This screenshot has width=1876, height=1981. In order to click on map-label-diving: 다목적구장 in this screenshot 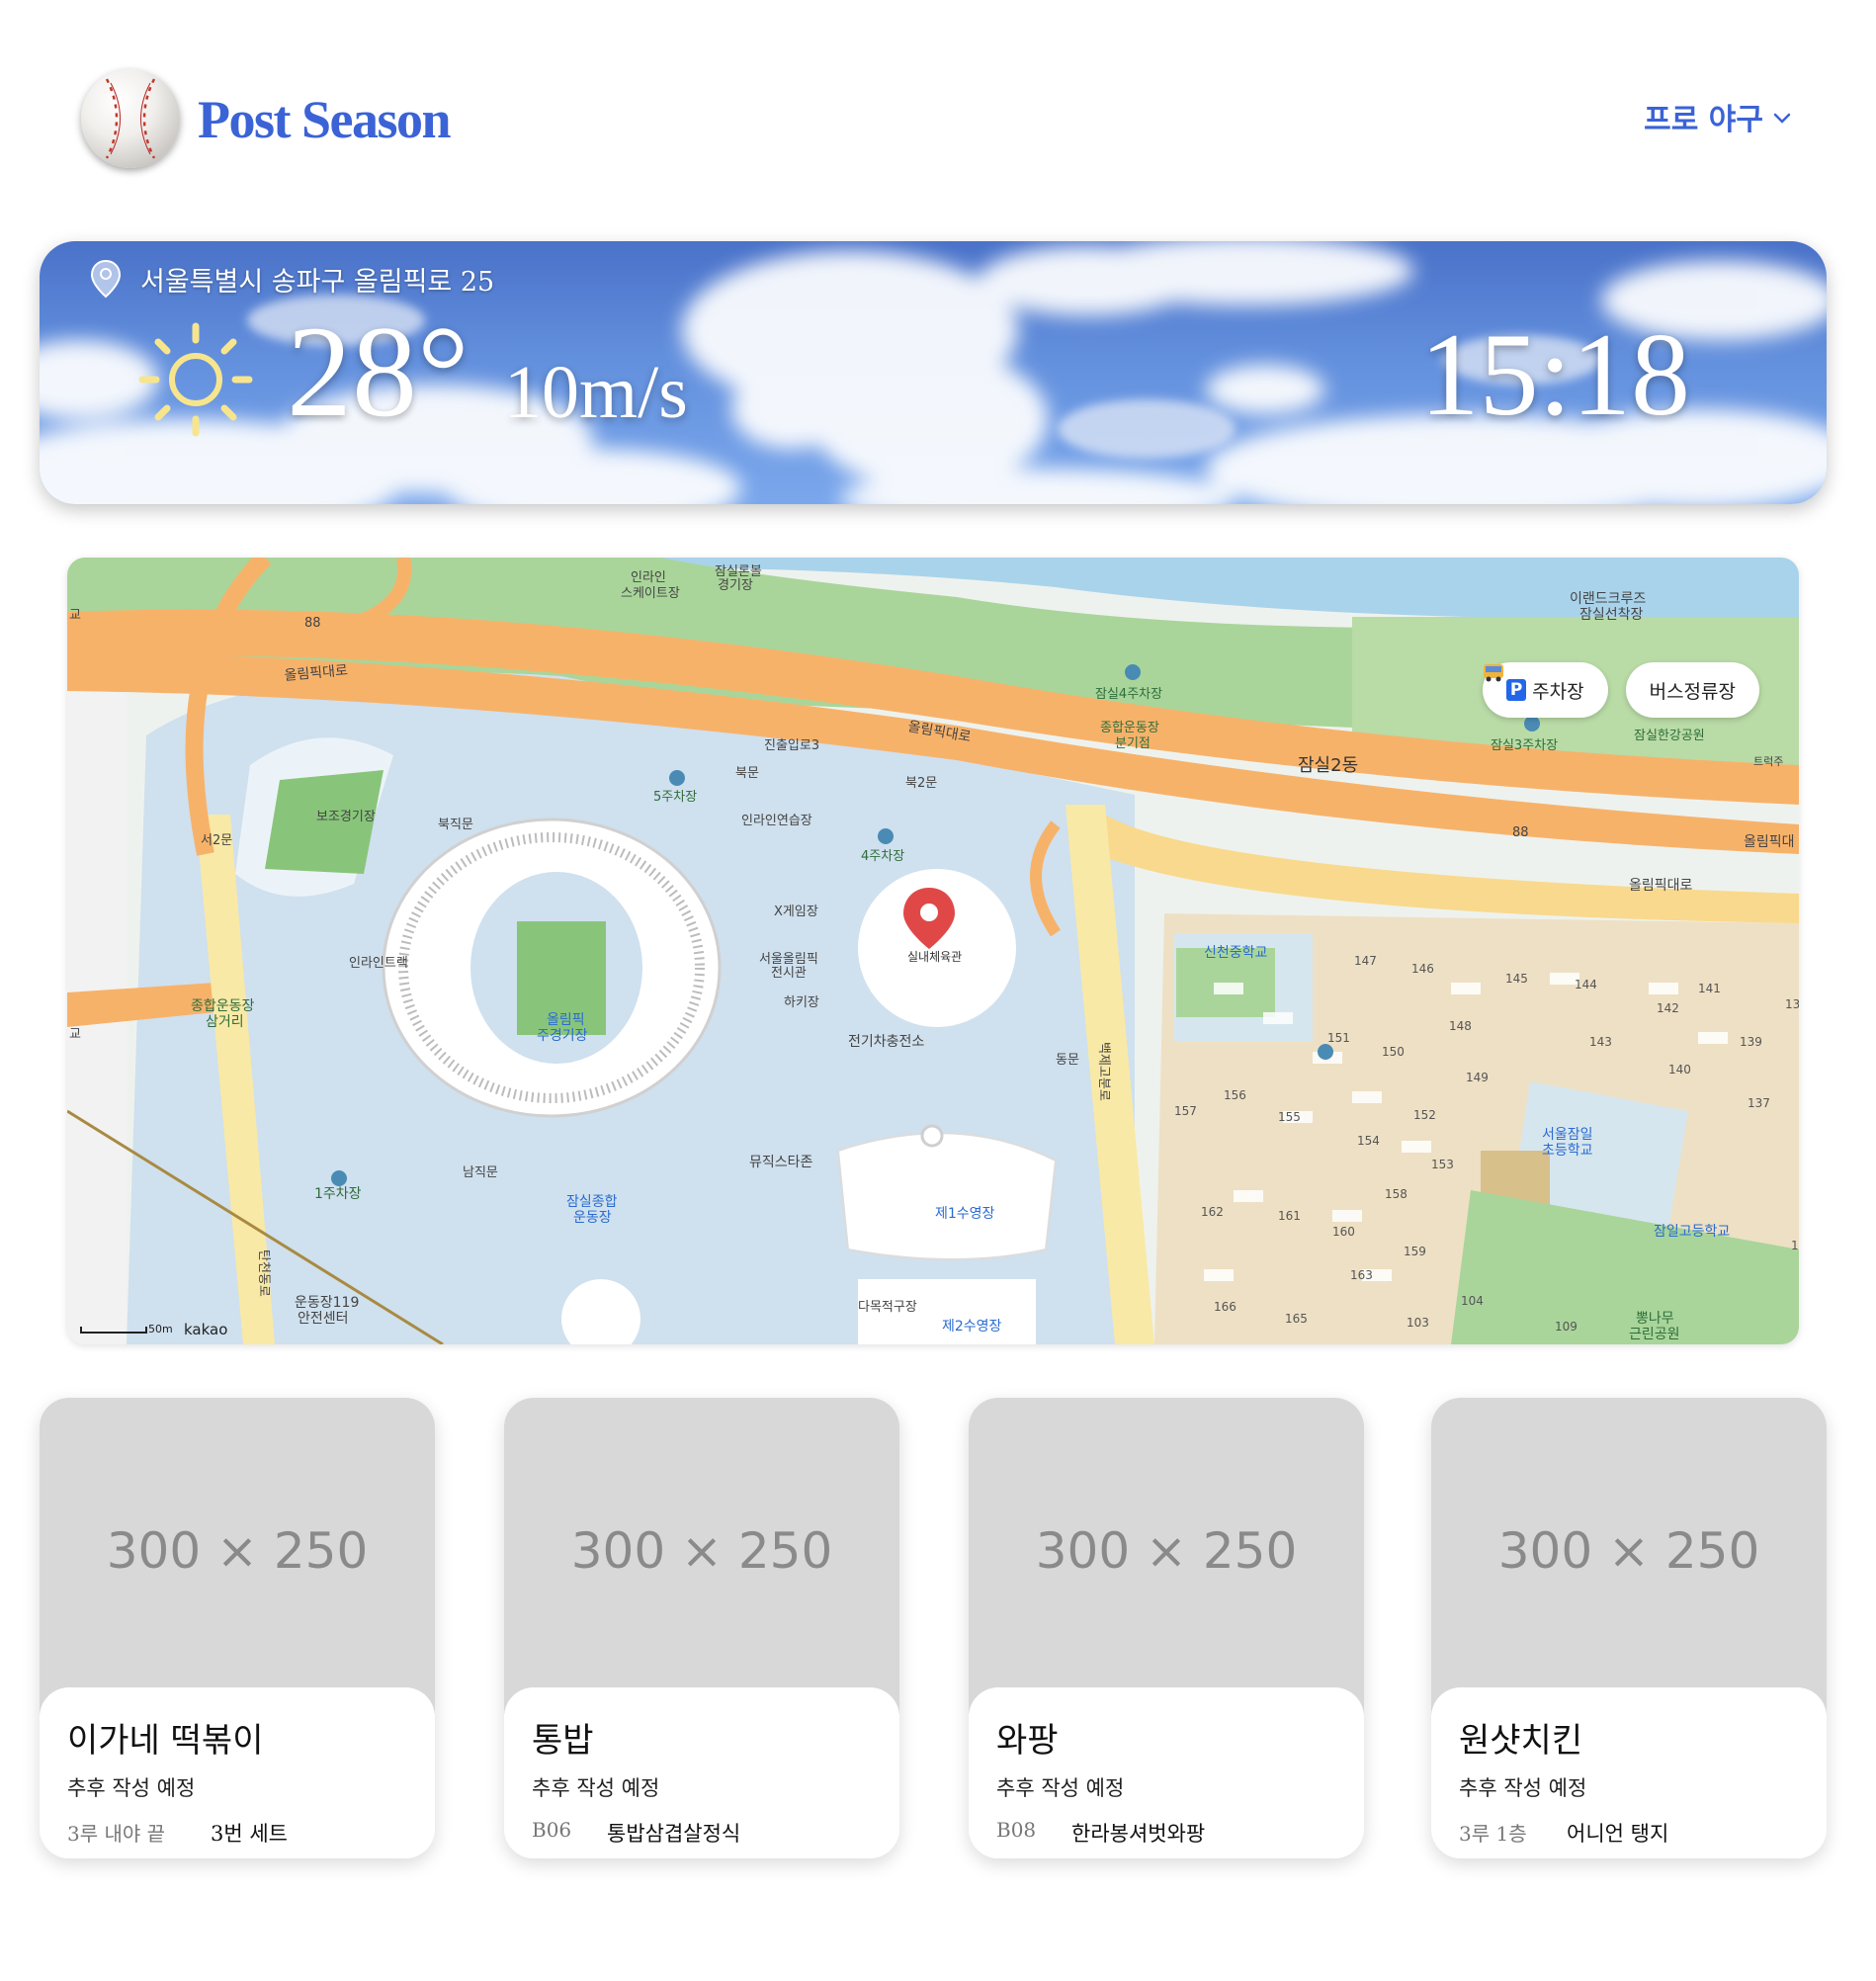, I will do `click(887, 1307)`.